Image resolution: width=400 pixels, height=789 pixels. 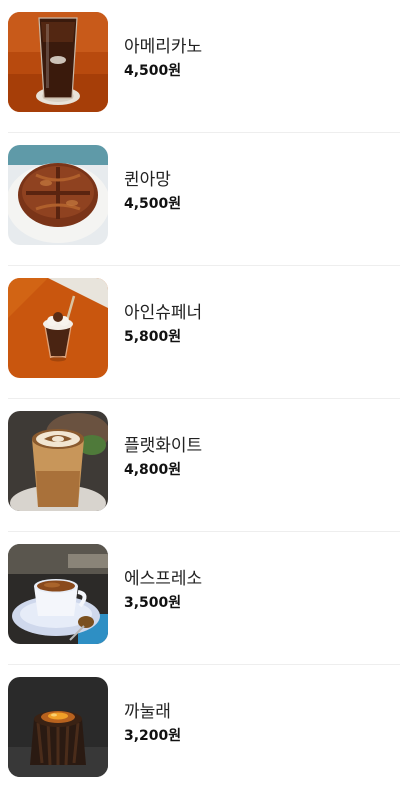 I want to click on menu-item-price: 5,800원, so click(x=153, y=337).